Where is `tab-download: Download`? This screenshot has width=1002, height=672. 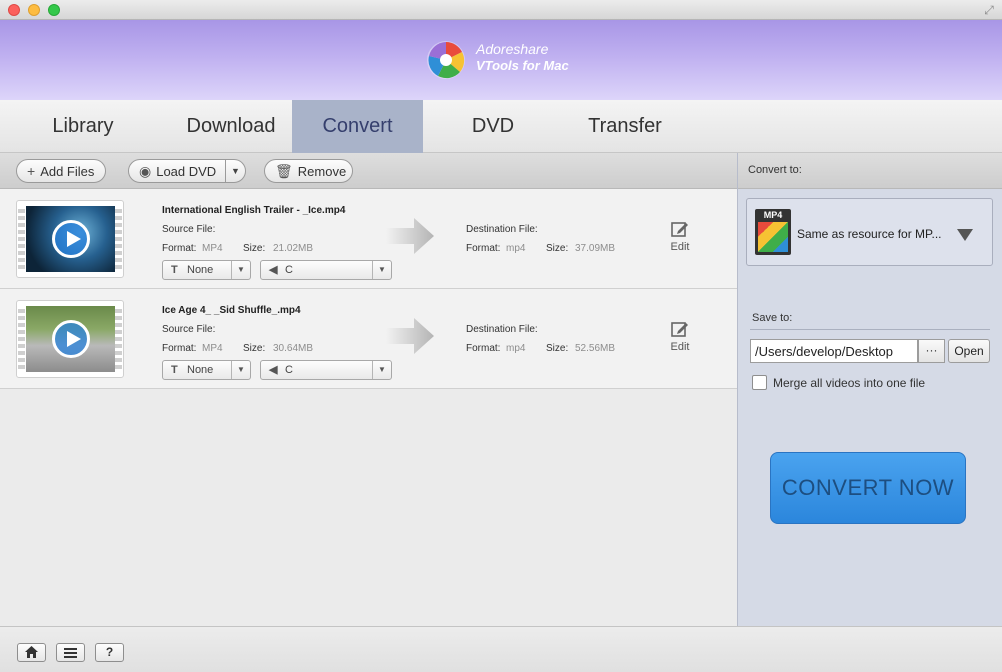
tab-download: Download is located at coordinates (231, 126).